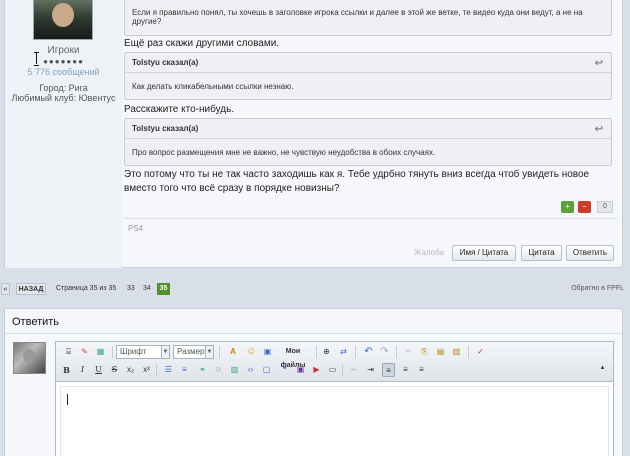 The image size is (630, 456). What do you see at coordinates (384, 352) in the screenshot?
I see `redo-icon: ↷` at bounding box center [384, 352].